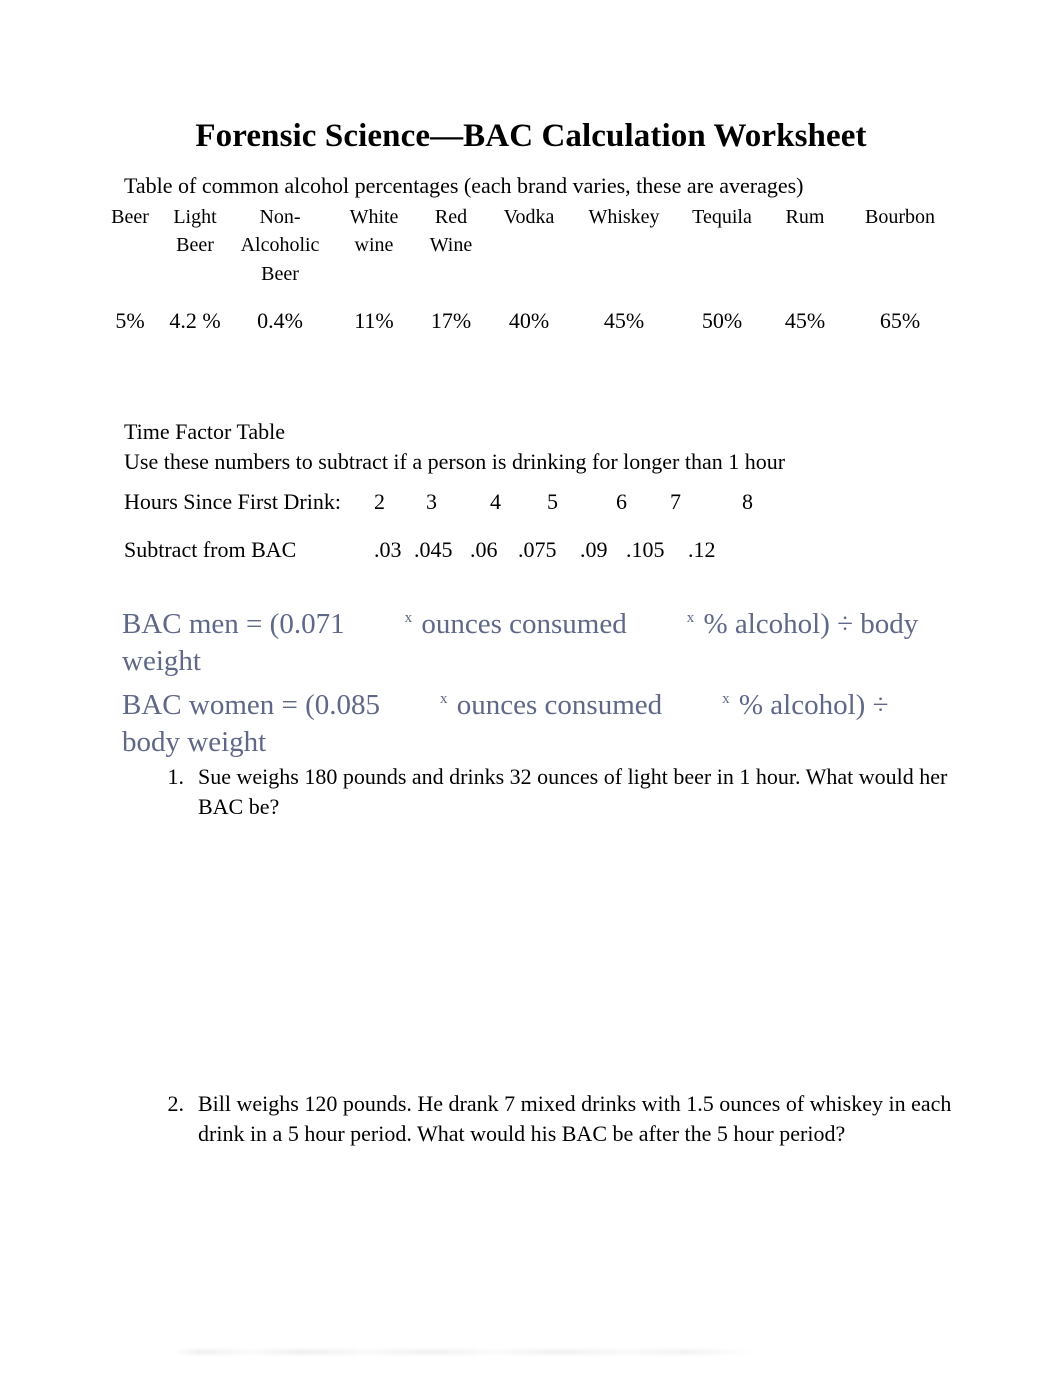 Image resolution: width=1062 pixels, height=1377 pixels. What do you see at coordinates (130, 217) in the screenshot?
I see `alcohol-header-cell: Beer` at bounding box center [130, 217].